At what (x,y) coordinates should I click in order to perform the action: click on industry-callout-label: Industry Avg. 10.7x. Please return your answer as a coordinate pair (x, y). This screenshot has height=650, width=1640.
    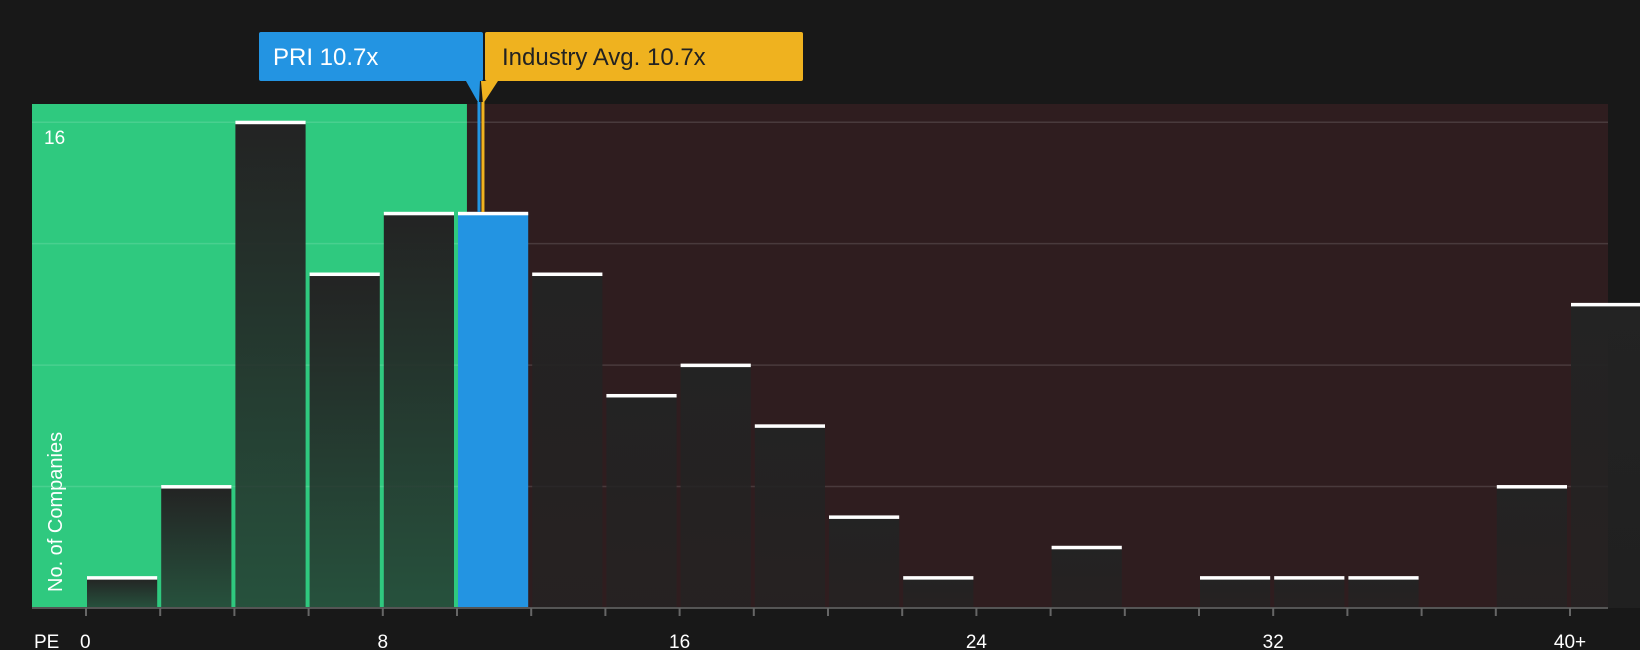
    Looking at the image, I should click on (604, 57).